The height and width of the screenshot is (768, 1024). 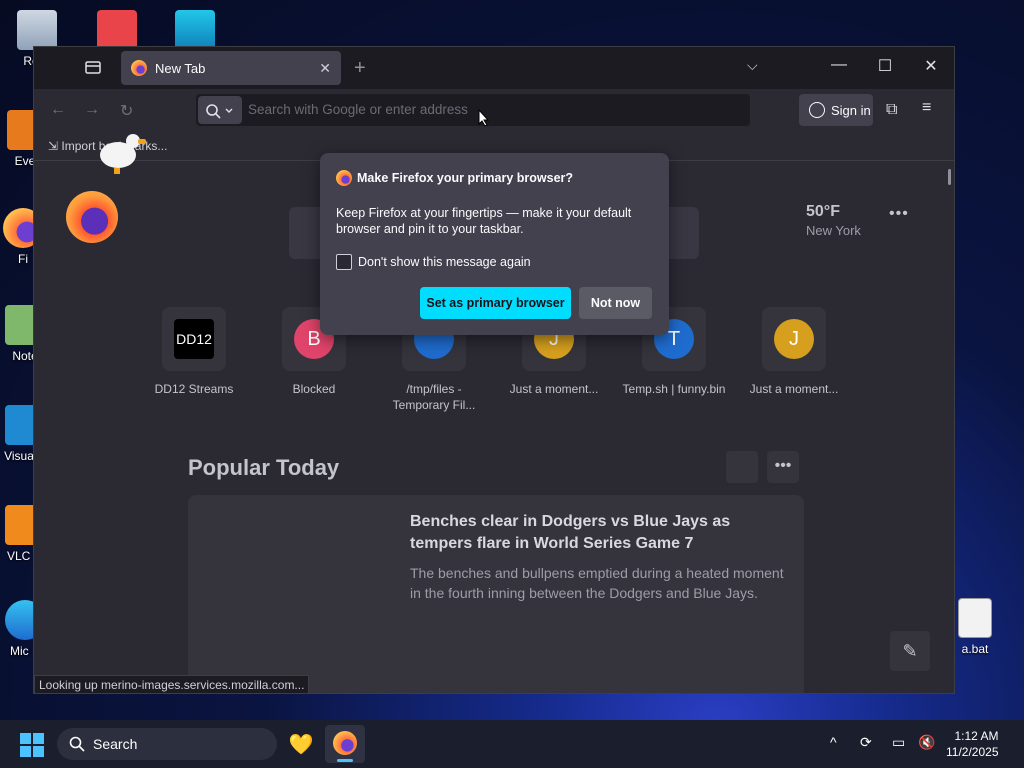 I want to click on top-site-label: Blocked, so click(x=314, y=389).